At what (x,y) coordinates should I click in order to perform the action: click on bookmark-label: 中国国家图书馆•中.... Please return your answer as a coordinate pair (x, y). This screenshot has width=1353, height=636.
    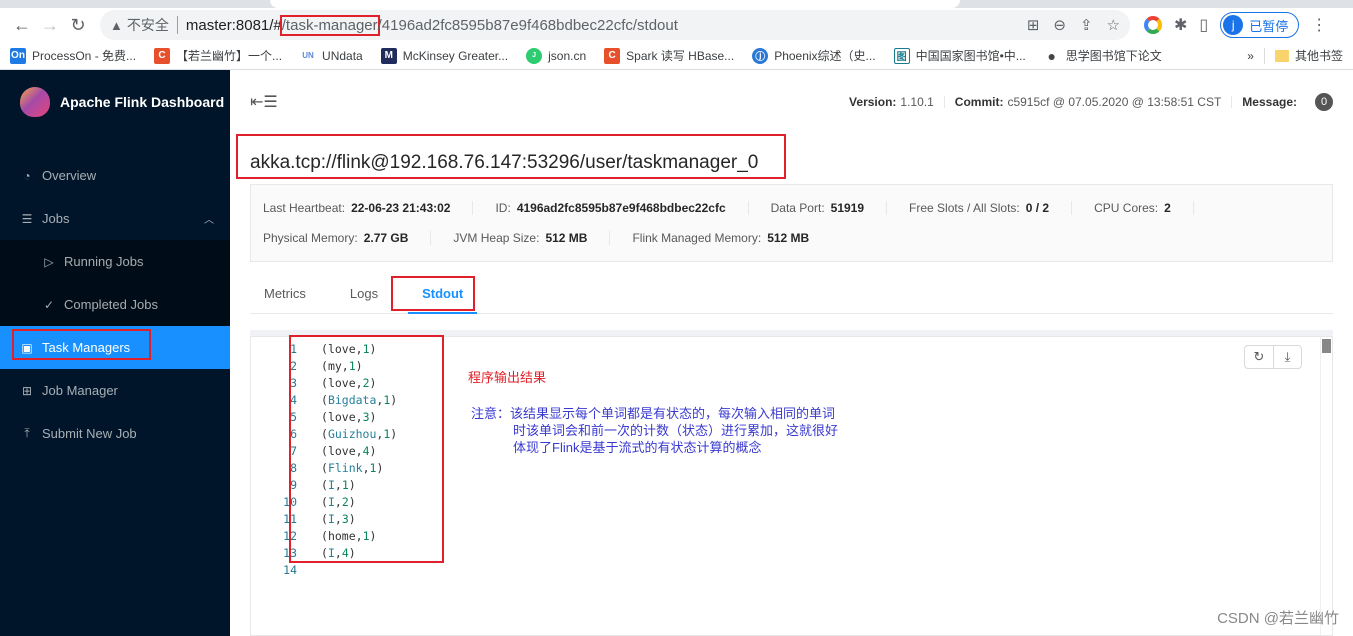
    Looking at the image, I should click on (970, 56).